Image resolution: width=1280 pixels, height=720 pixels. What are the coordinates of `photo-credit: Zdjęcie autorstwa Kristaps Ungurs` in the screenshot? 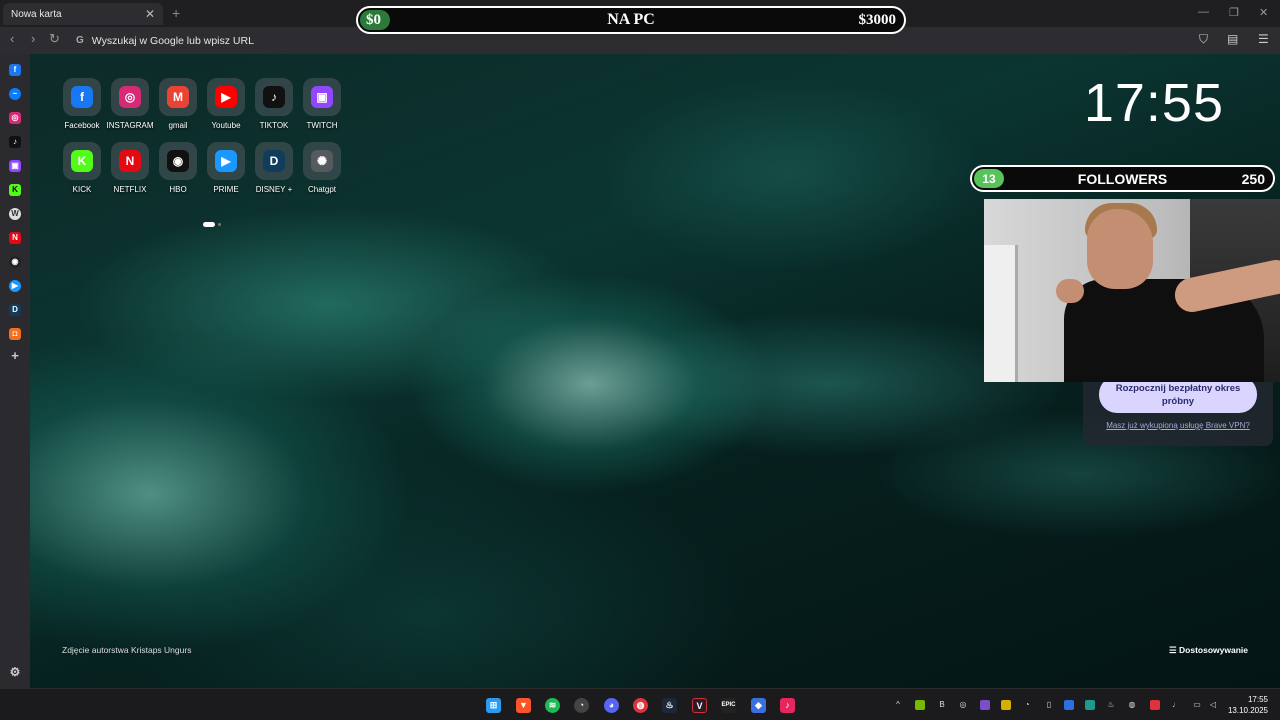 It's located at (126, 650).